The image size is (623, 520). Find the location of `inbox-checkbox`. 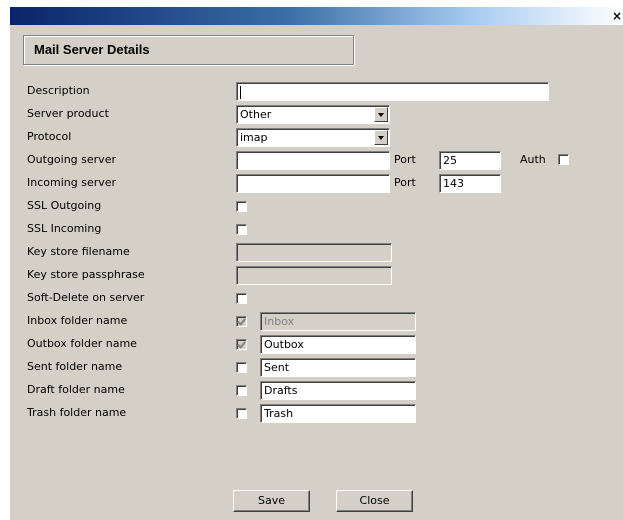

inbox-checkbox is located at coordinates (241, 321).